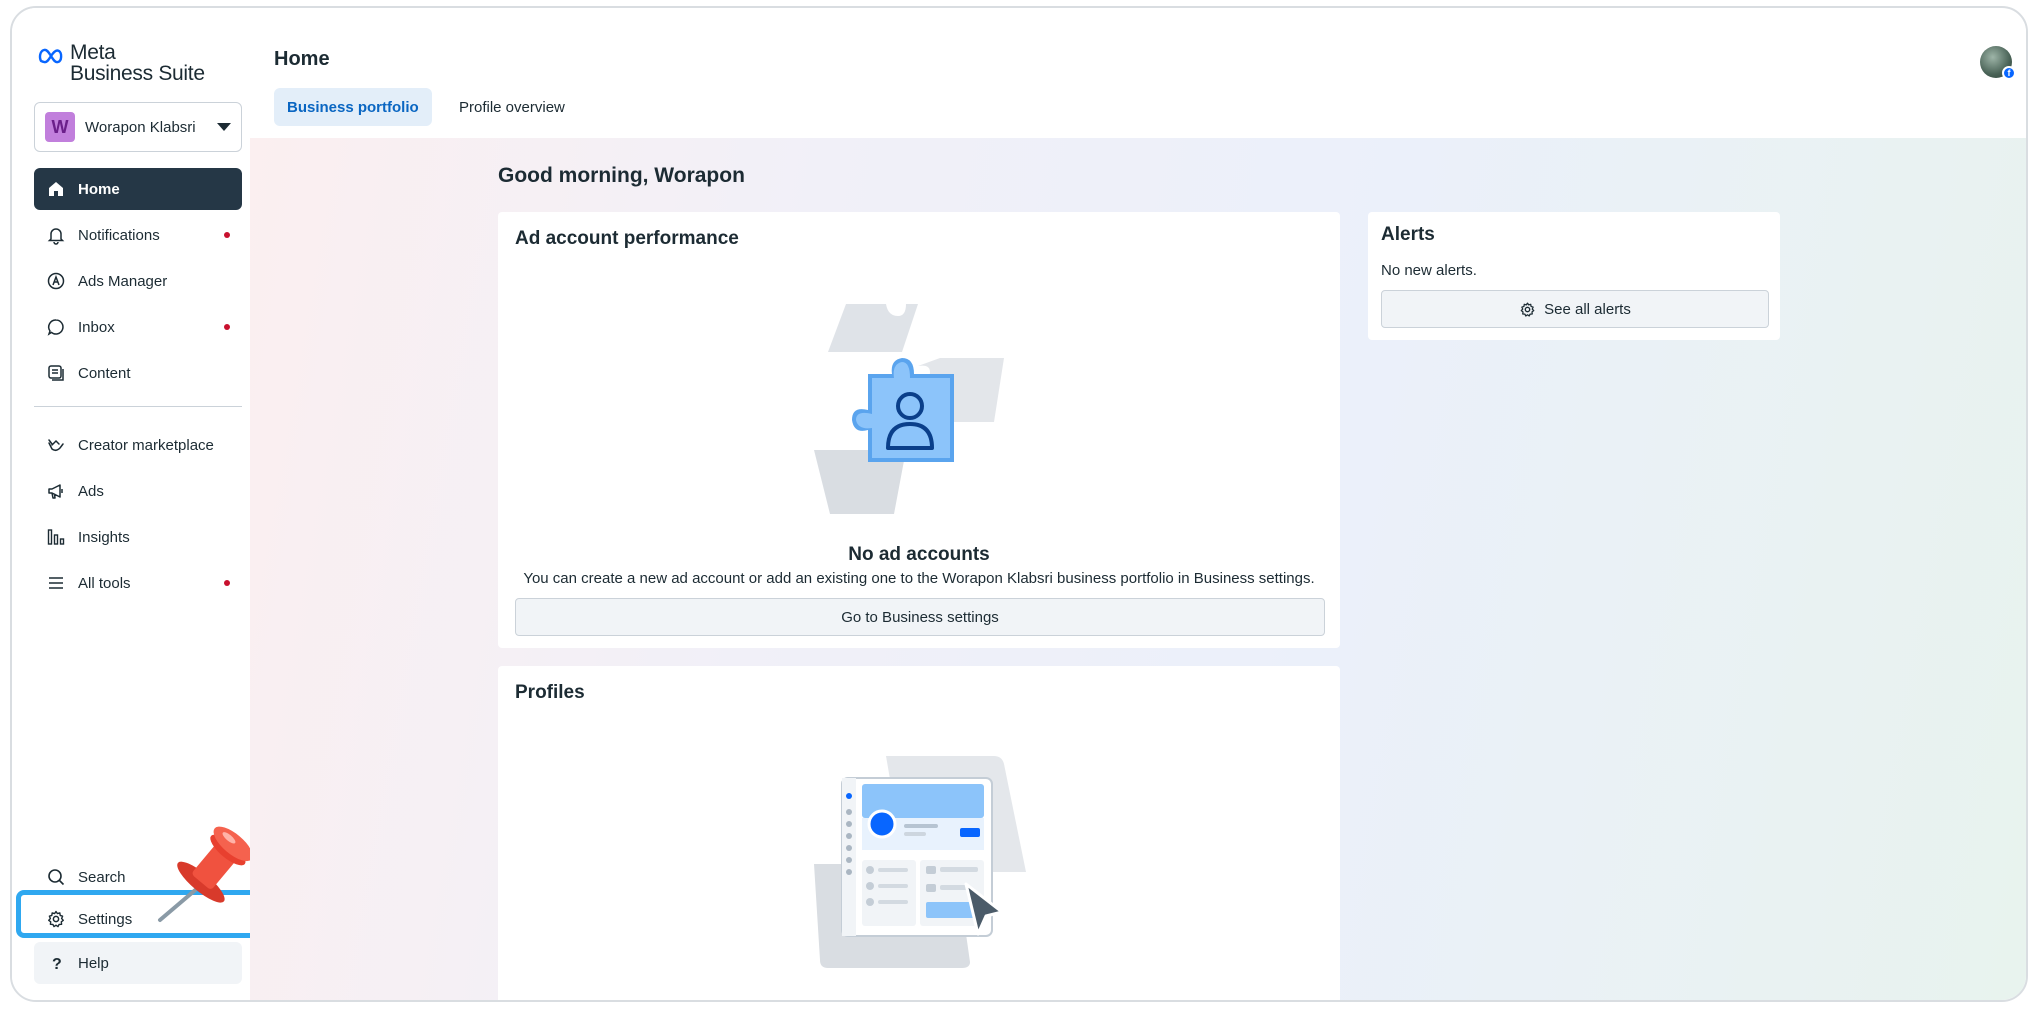 The image size is (2040, 1016). I want to click on card-title: Profiles, so click(550, 692).